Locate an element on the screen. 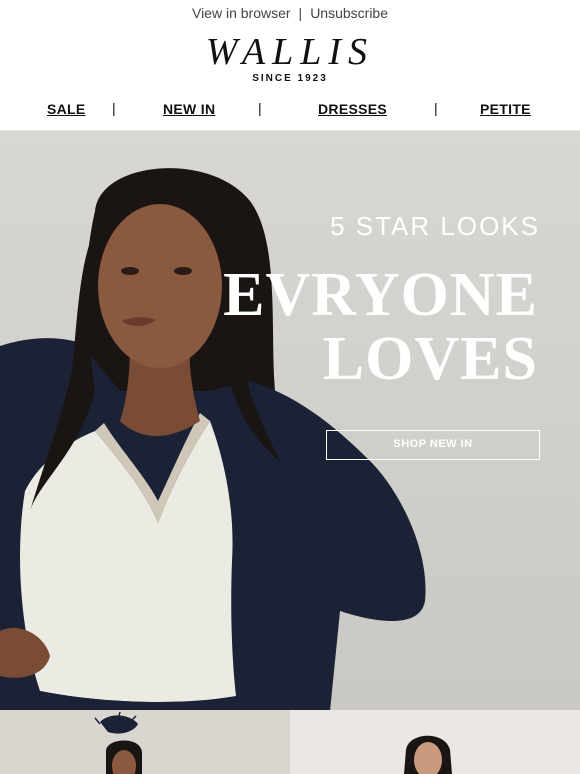 The image size is (580, 774). hero-kicker: 5 STAR LOOKS is located at coordinates (435, 226).